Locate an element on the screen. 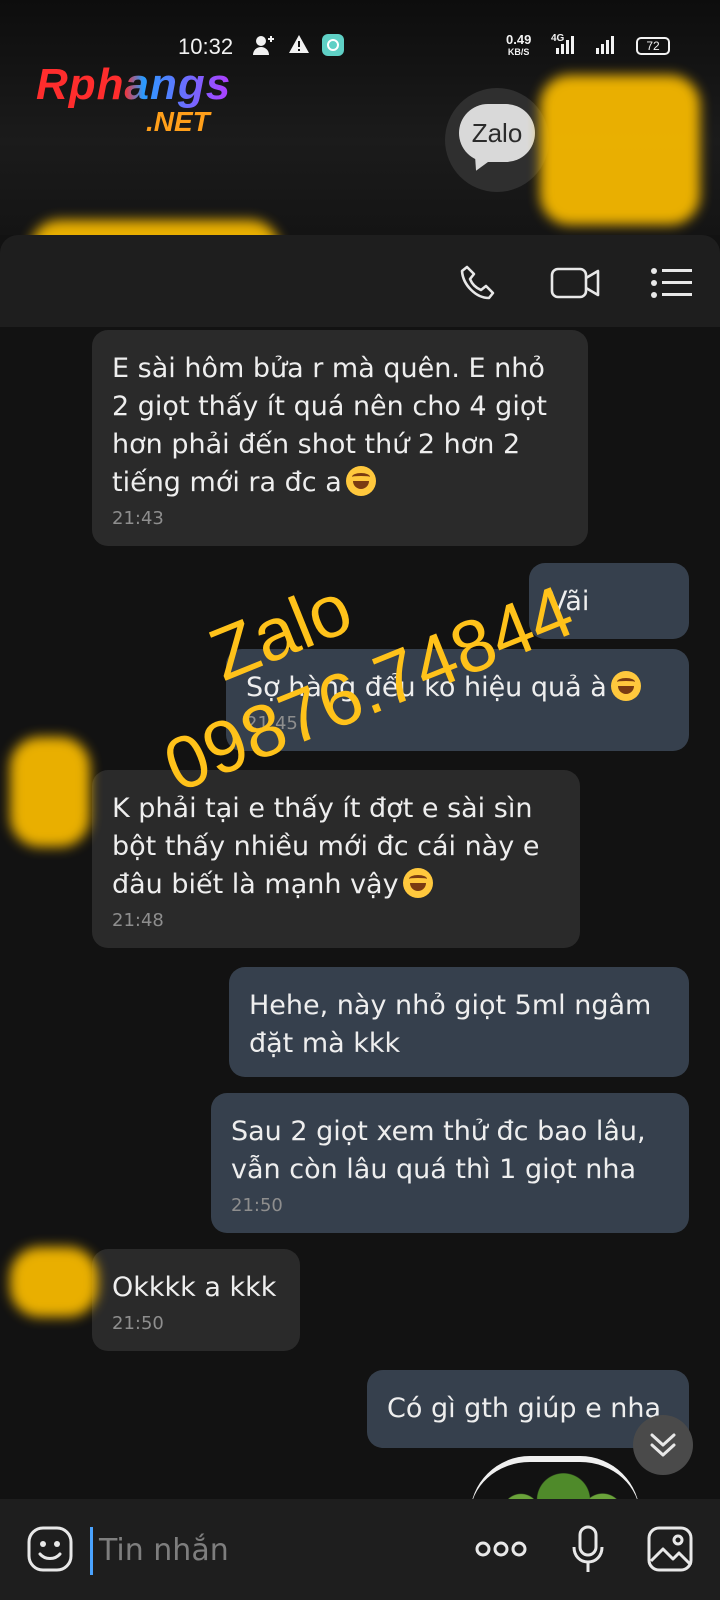 This screenshot has width=720, height=1600. status-time: 10:32 is located at coordinates (206, 46).